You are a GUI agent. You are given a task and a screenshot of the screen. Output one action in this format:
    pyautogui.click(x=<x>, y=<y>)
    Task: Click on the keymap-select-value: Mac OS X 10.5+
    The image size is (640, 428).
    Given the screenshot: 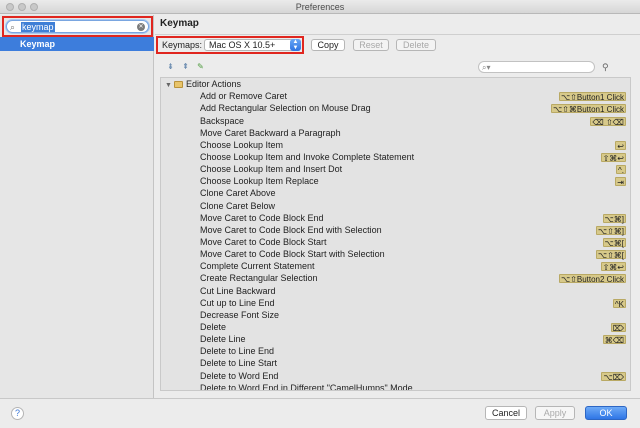 What is the action you would take?
    pyautogui.click(x=242, y=45)
    